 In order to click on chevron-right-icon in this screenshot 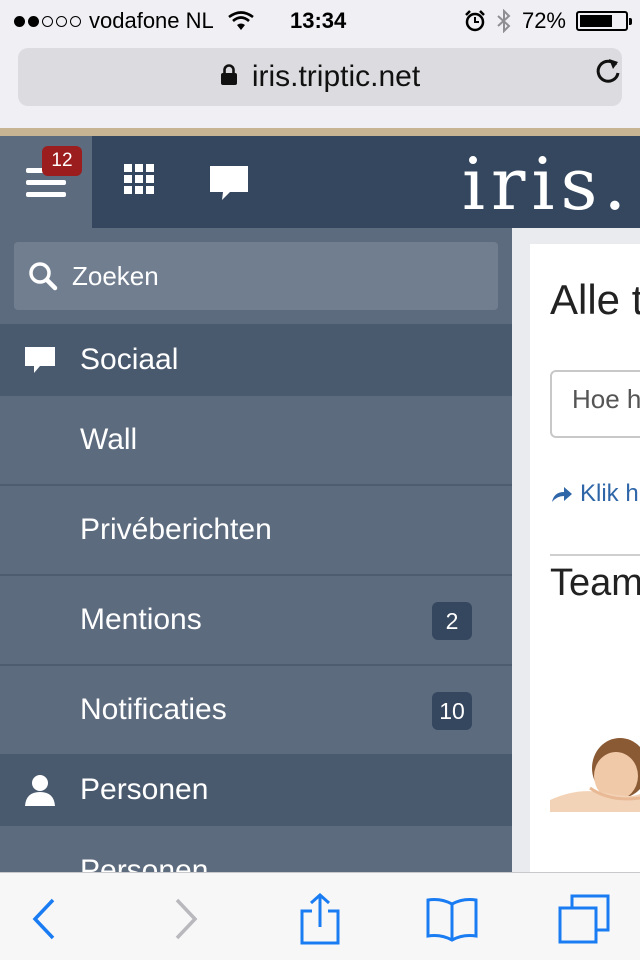, I will do `click(186, 919)`.